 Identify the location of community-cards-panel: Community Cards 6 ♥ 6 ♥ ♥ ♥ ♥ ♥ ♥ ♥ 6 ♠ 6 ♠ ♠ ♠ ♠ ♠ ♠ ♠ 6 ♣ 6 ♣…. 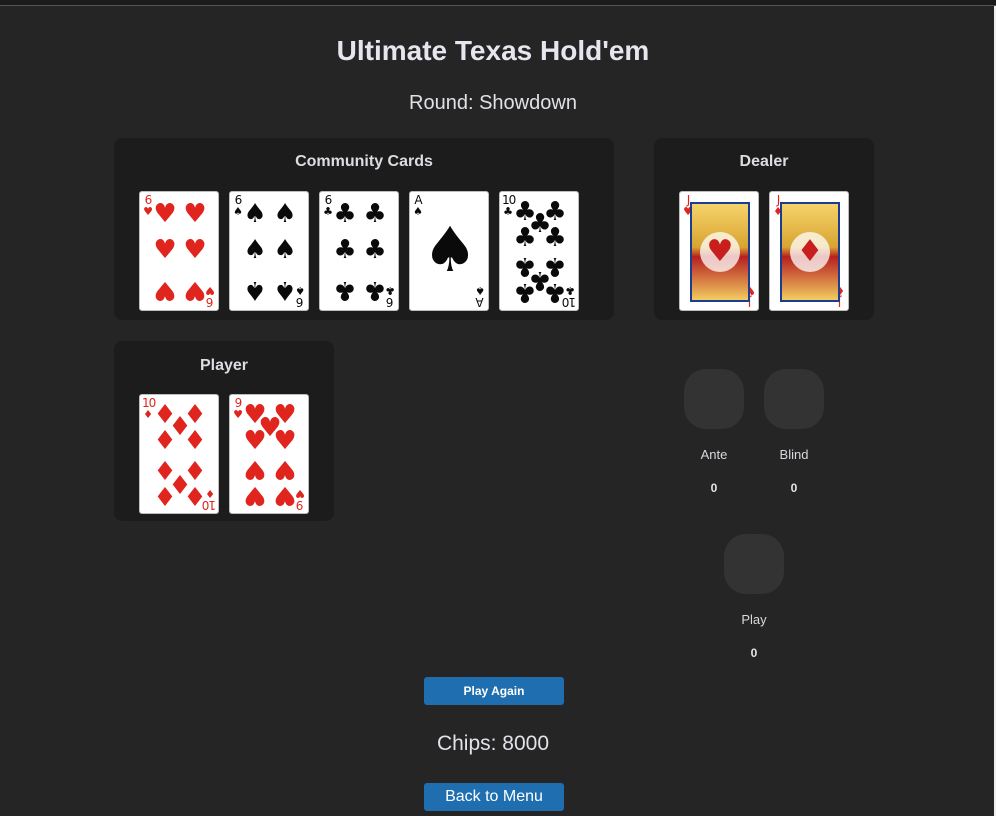
(364, 229).